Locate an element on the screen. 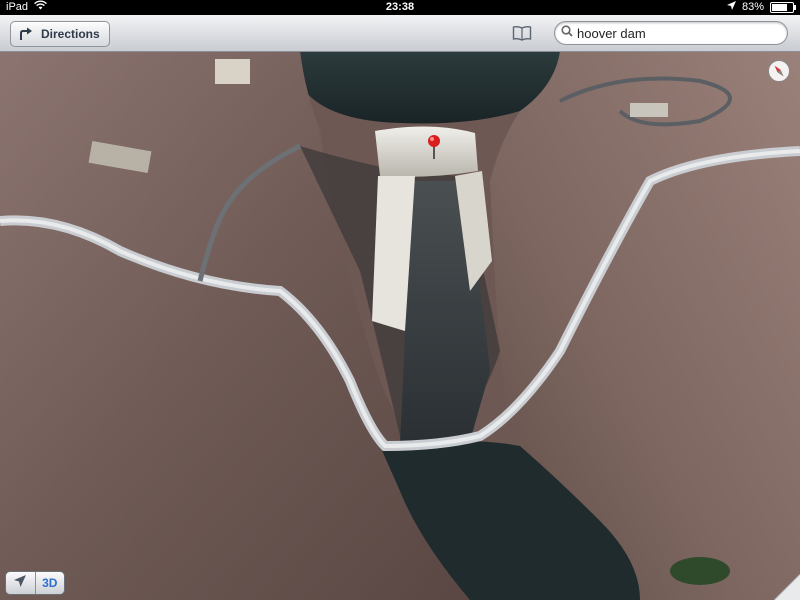 Image resolution: width=800 pixels, height=600 pixels. map-mode-controls: 3D is located at coordinates (35, 583).